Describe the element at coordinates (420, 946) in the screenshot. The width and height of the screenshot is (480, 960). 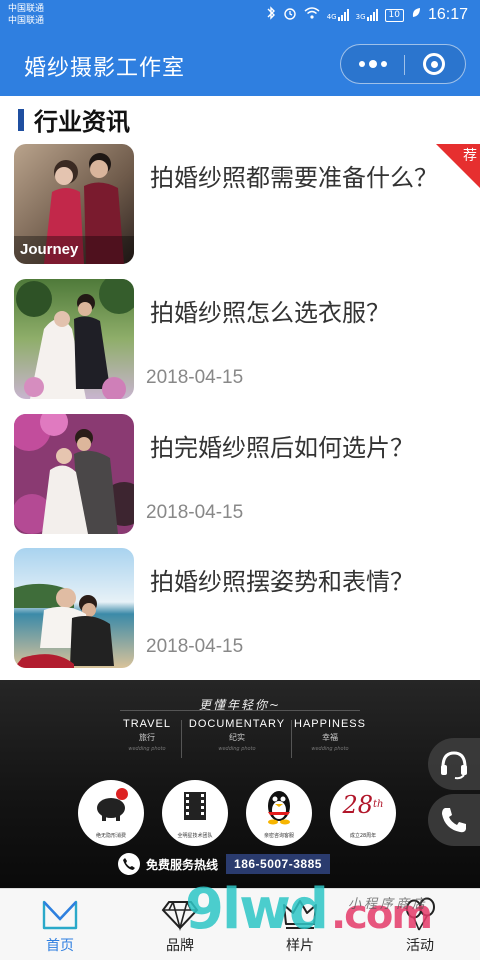
I see `tab-label: 活动` at that location.